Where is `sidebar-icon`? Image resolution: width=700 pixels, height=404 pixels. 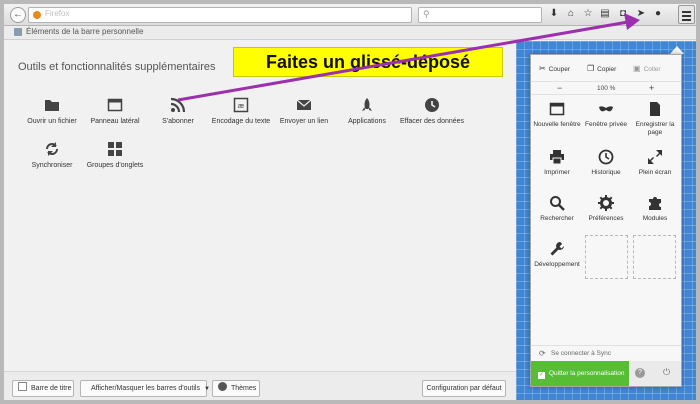
sidebar-icon is located at coordinates (115, 105).